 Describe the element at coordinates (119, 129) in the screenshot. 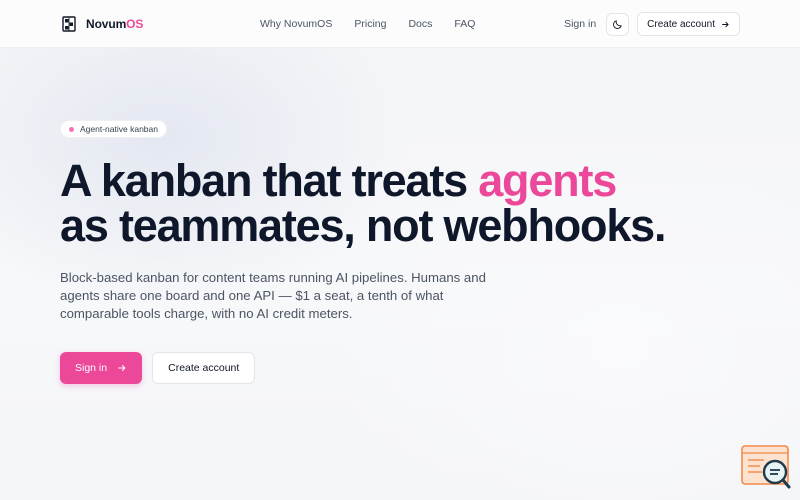

I see `hero-badge-label: Agent-native kanban` at that location.